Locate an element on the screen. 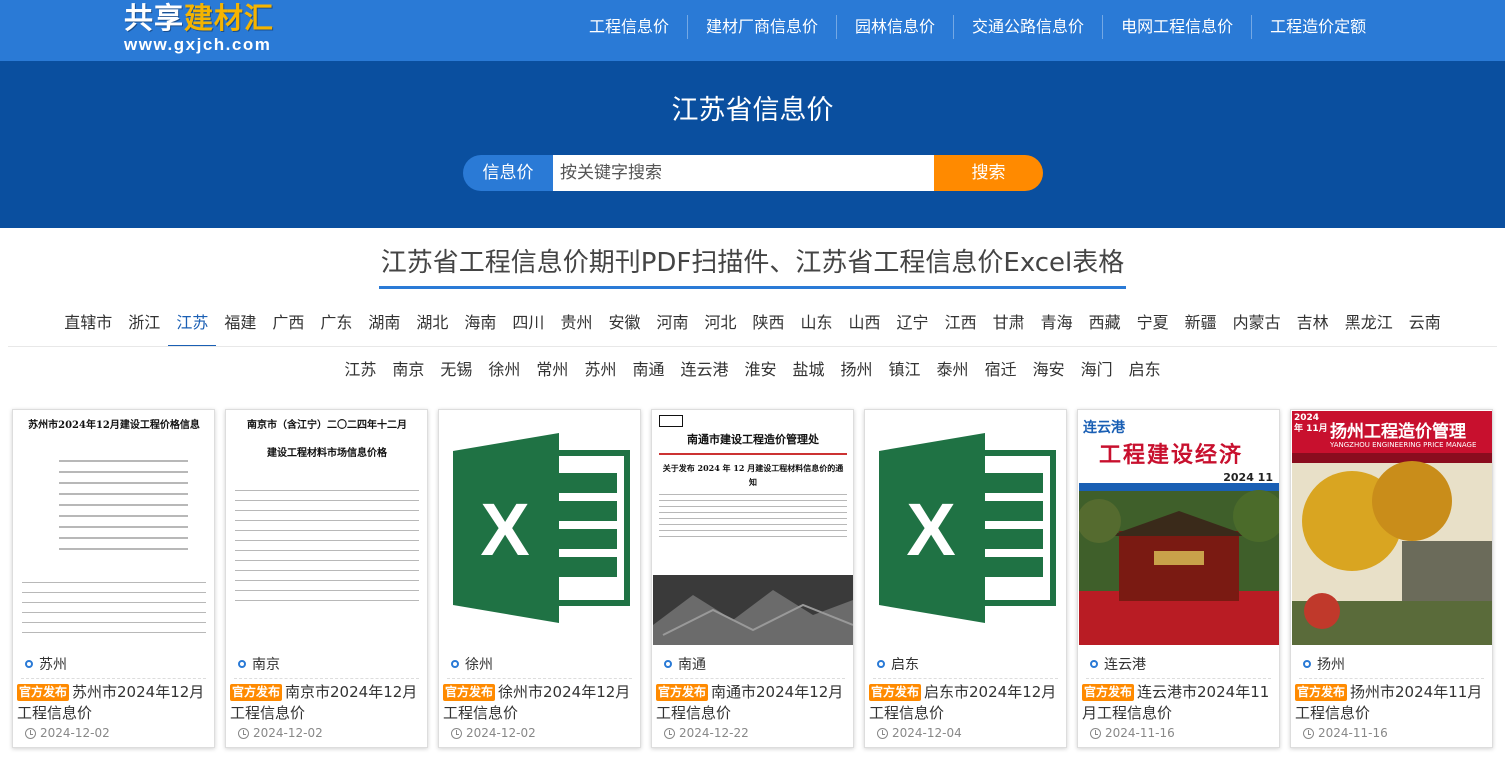  city-tab: 南通 is located at coordinates (648, 370).